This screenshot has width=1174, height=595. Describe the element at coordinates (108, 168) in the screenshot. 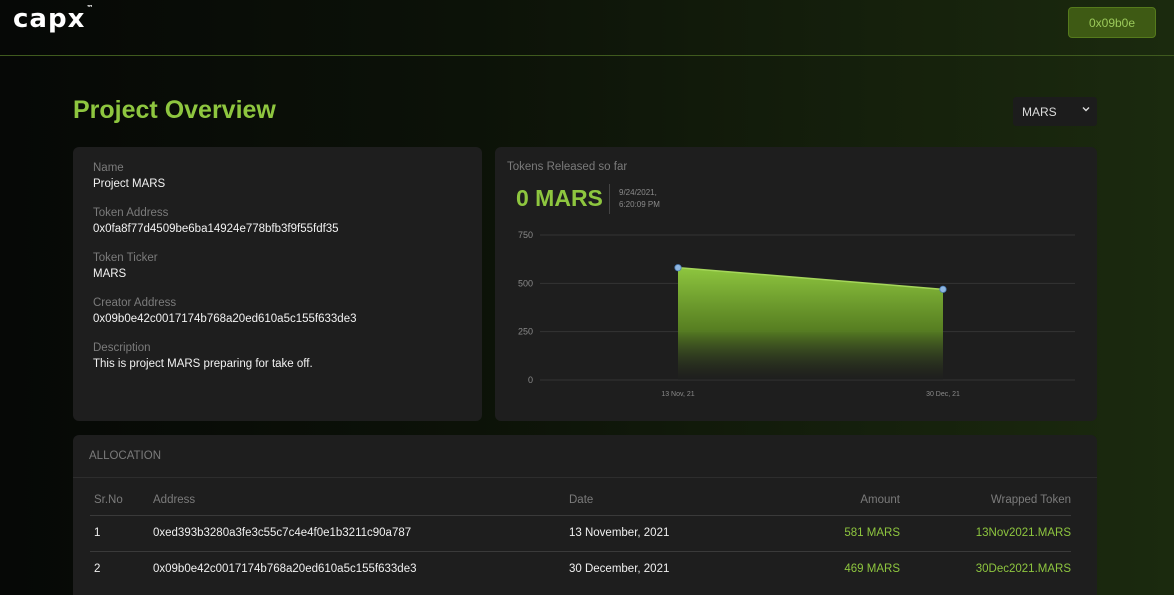

I see `name-label: Name` at that location.